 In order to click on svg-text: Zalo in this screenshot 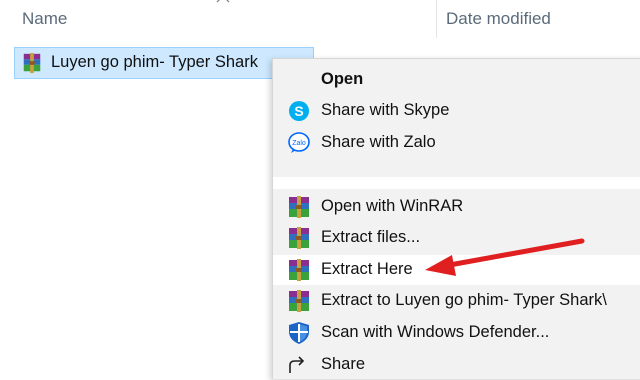, I will do `click(299, 143)`.